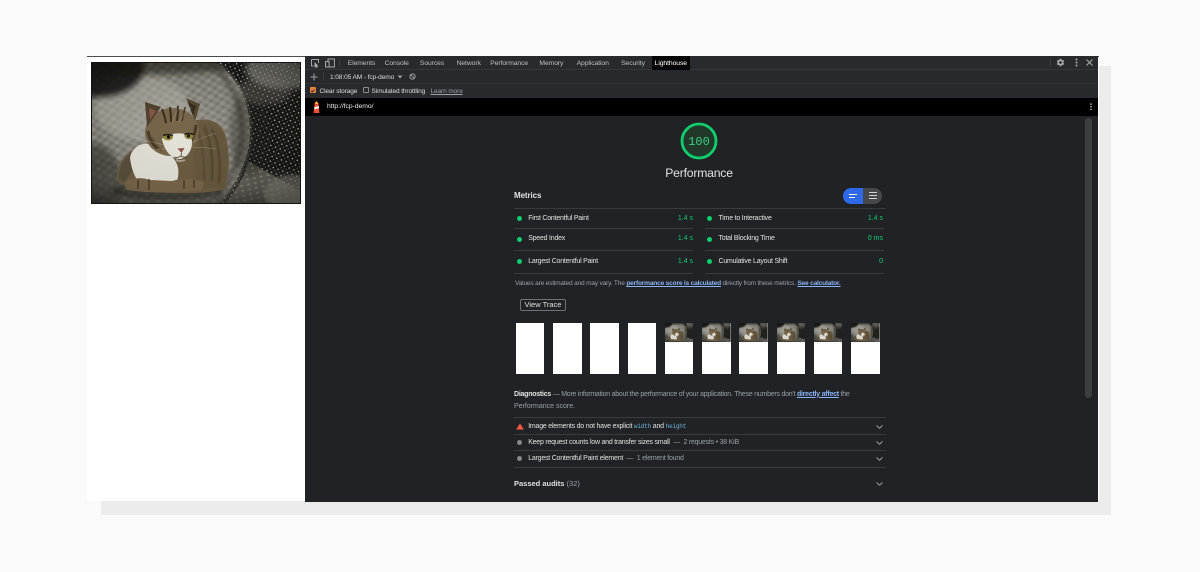 The image size is (1200, 572). Describe the element at coordinates (699, 142) in the screenshot. I see `svg-text: 100` at that location.